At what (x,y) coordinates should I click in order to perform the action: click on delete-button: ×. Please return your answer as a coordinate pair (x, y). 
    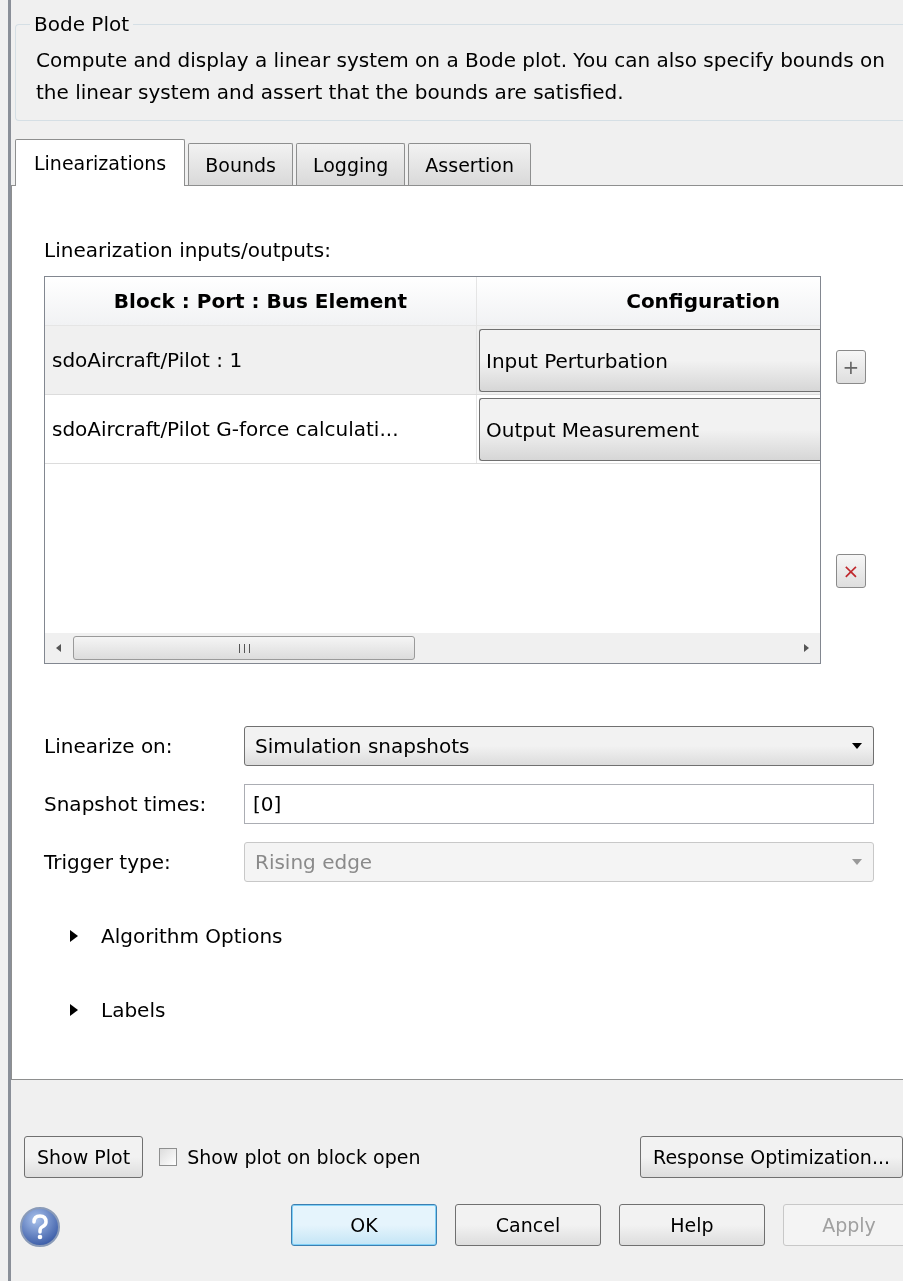
    Looking at the image, I should click on (851, 571).